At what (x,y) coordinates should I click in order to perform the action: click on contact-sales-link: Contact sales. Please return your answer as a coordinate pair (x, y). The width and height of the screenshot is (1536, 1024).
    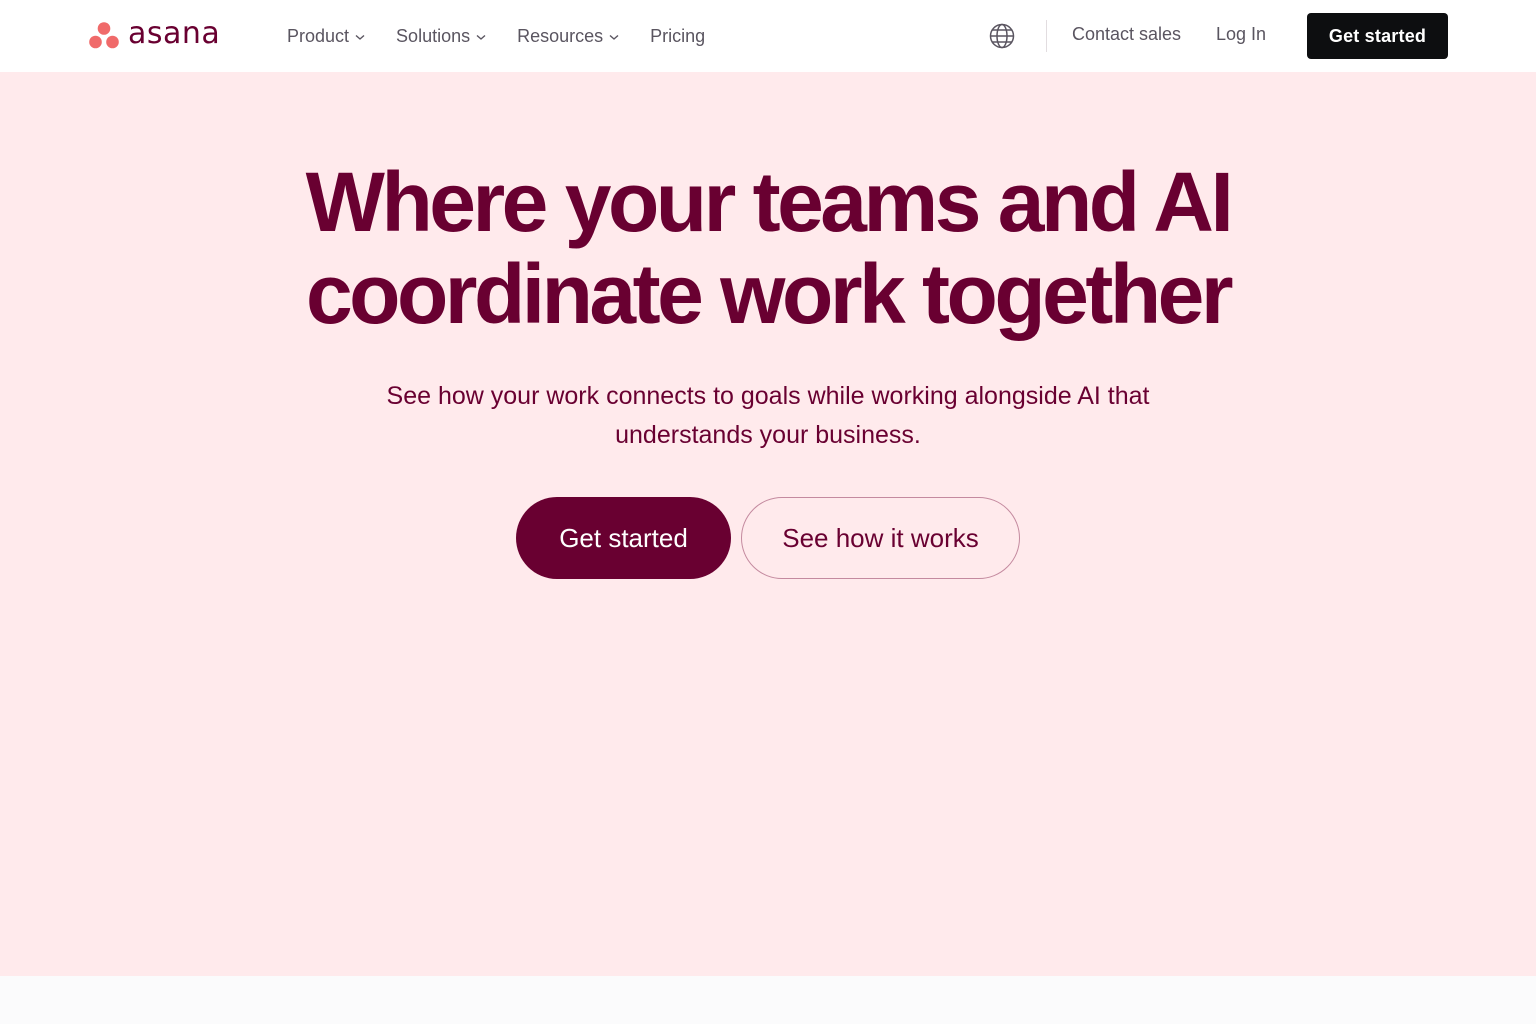
    Looking at the image, I should click on (1126, 34).